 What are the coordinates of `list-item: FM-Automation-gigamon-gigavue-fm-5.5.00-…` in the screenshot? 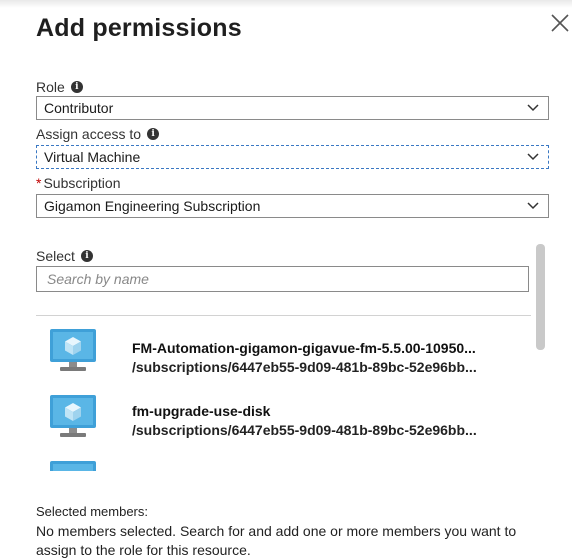 It's located at (283, 358).